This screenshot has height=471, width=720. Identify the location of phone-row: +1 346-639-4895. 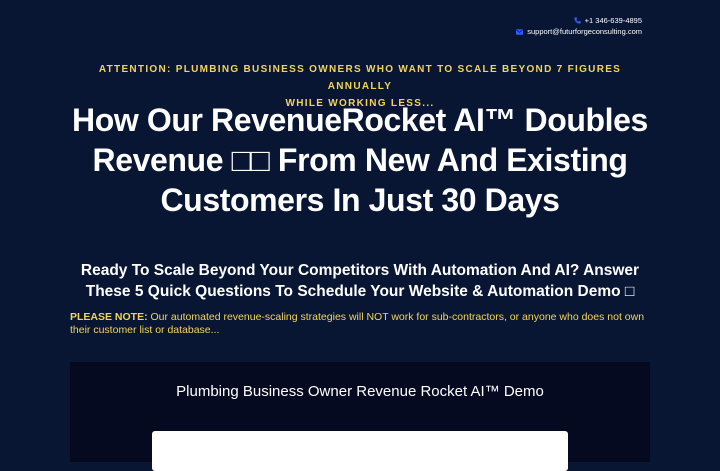
(579, 20).